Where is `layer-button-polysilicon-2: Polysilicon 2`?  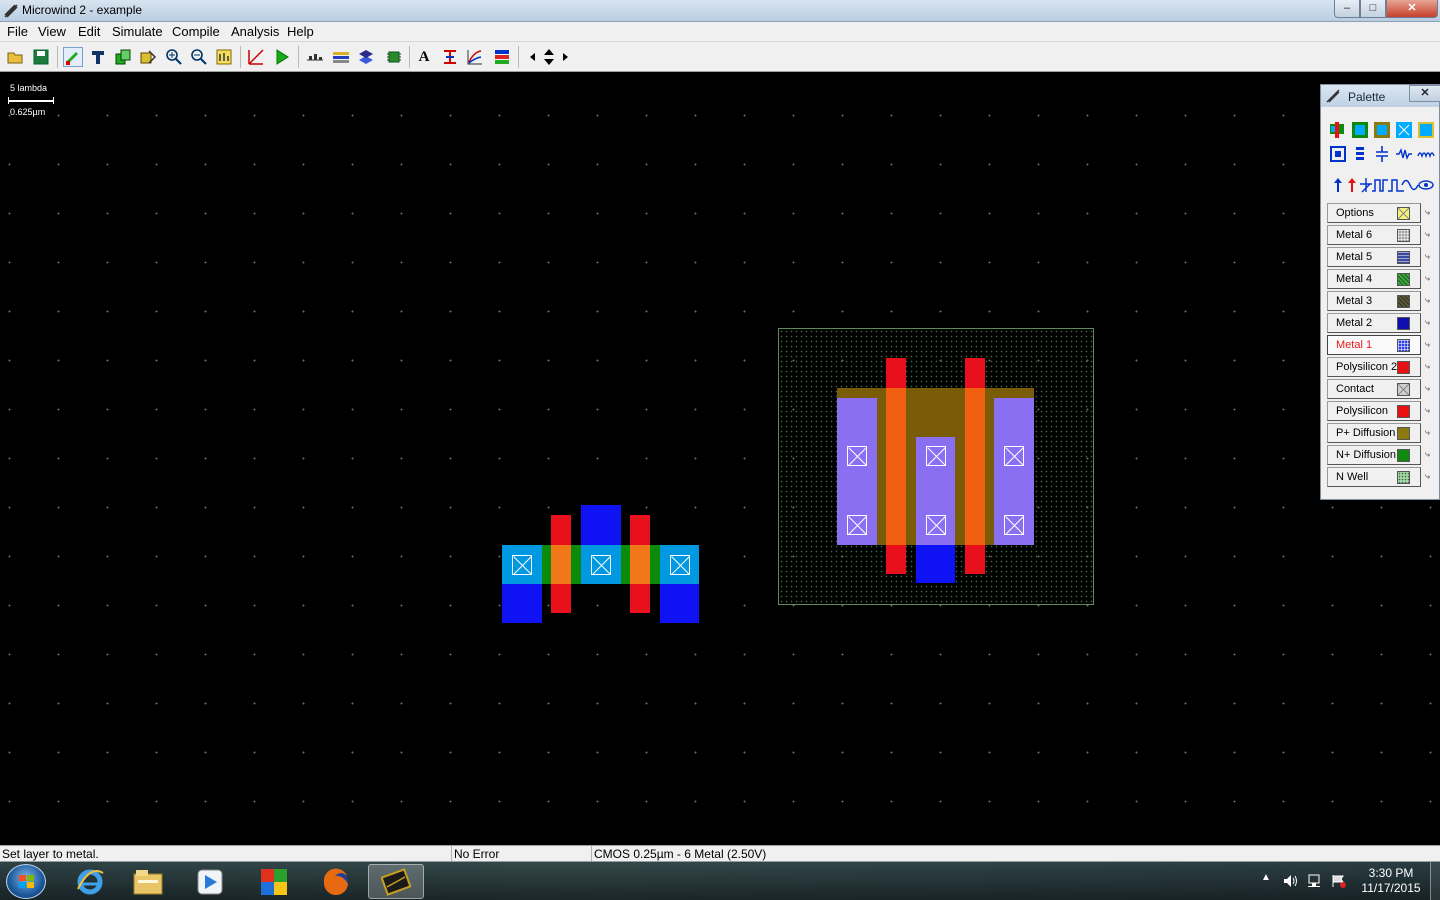
layer-button-polysilicon-2: Polysilicon 2 is located at coordinates (1374, 367).